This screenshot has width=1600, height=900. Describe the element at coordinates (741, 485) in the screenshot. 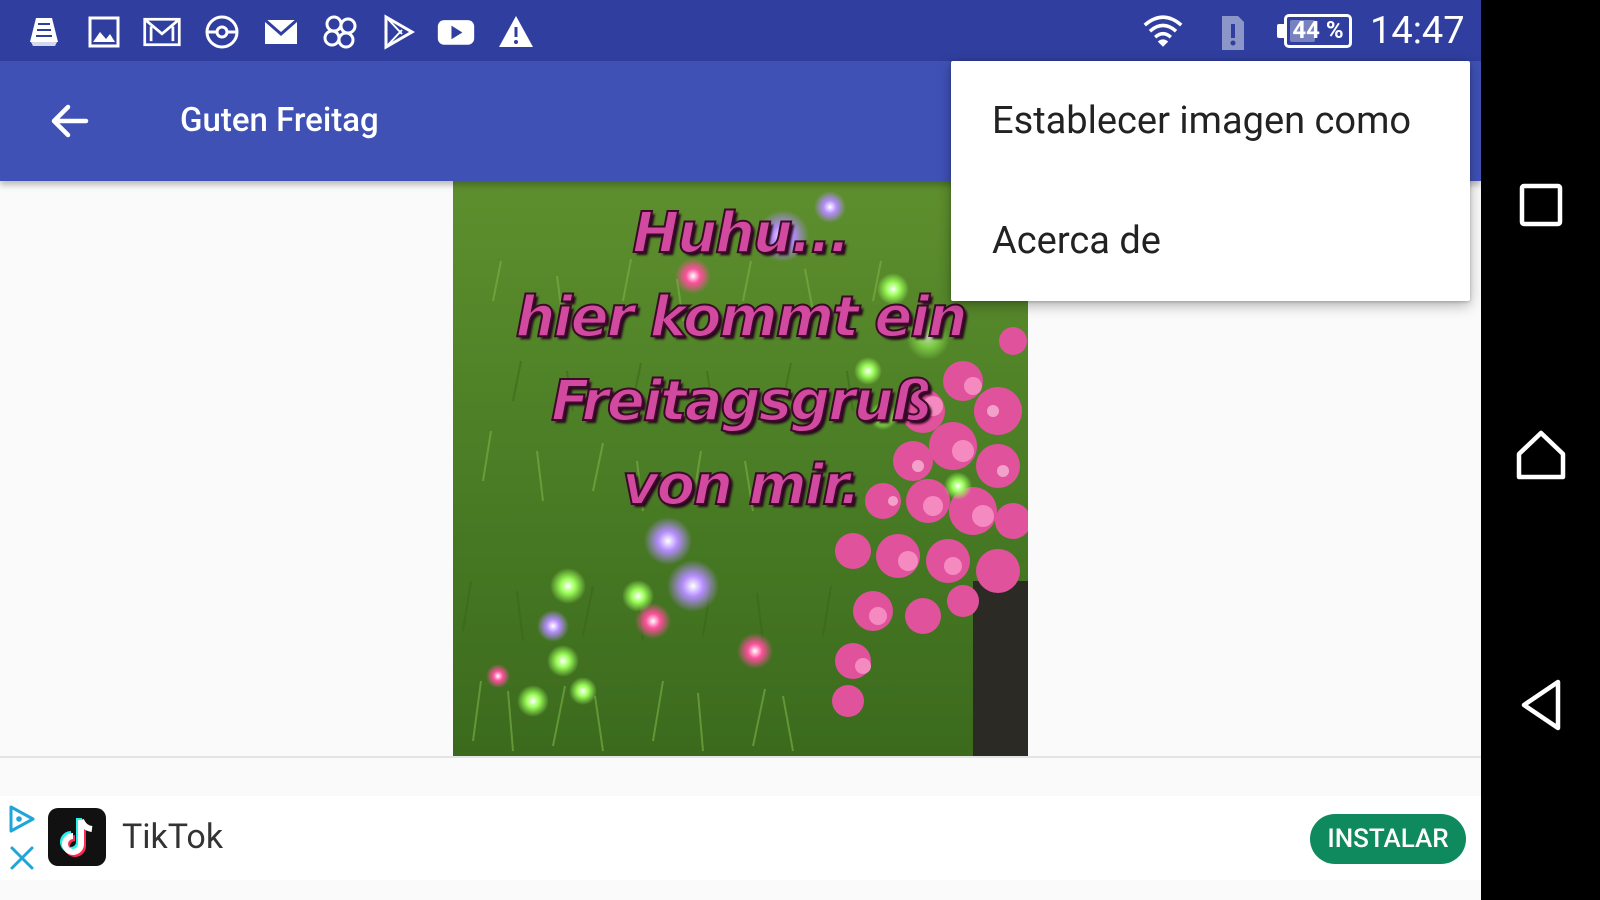

I see `card-text-line-4: von mir.` at that location.